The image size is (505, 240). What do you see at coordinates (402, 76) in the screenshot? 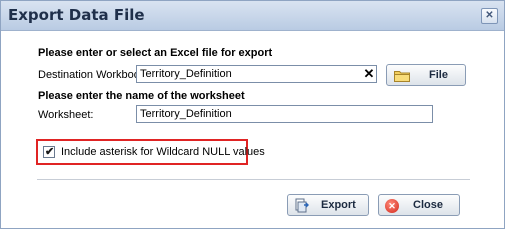
I see `folder-icon` at bounding box center [402, 76].